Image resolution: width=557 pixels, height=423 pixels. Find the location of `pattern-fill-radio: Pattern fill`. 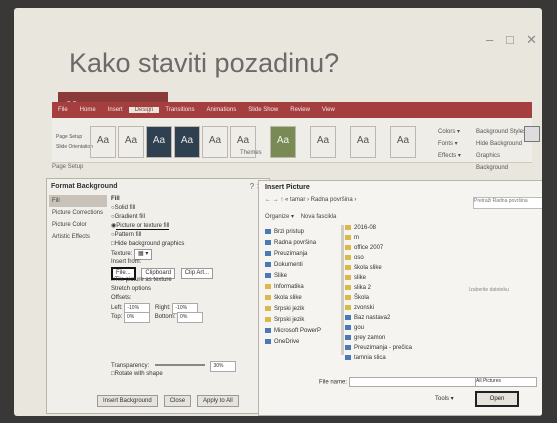

pattern-fill-radio: Pattern fill is located at coordinates (188, 235).